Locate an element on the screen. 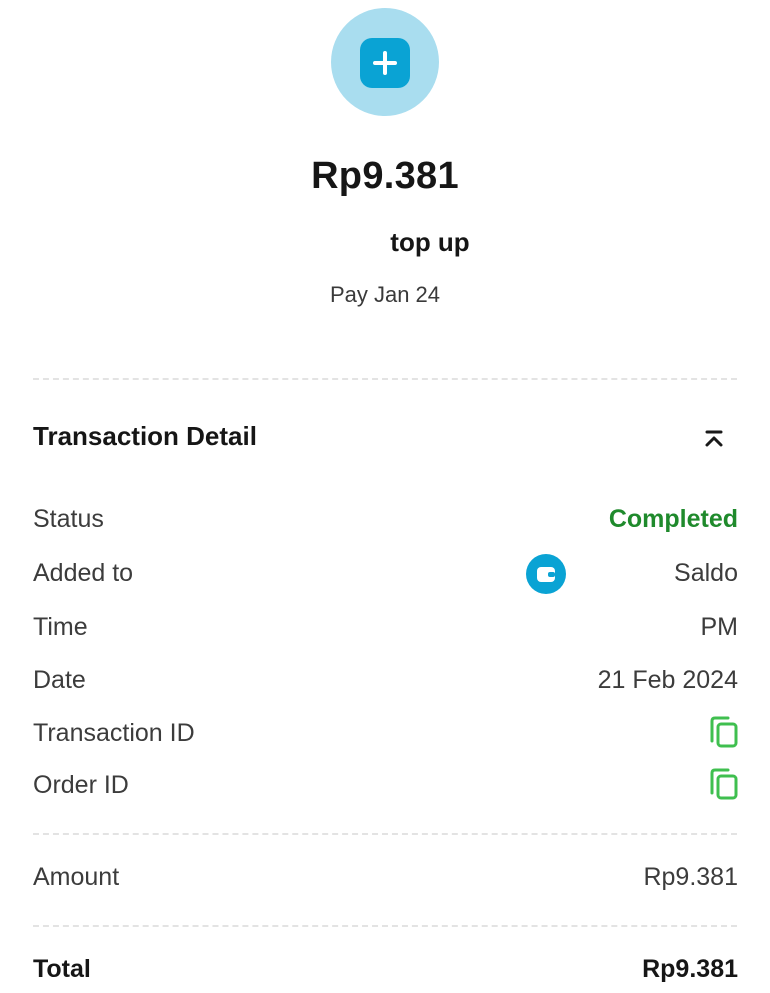 Image resolution: width=770 pixels, height=993 pixels. time-label: Time is located at coordinates (60, 627).